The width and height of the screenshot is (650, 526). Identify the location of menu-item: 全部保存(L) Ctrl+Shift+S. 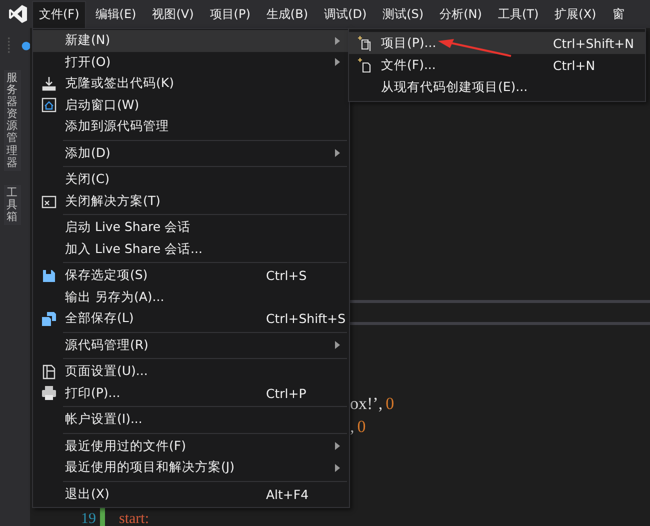
(191, 319).